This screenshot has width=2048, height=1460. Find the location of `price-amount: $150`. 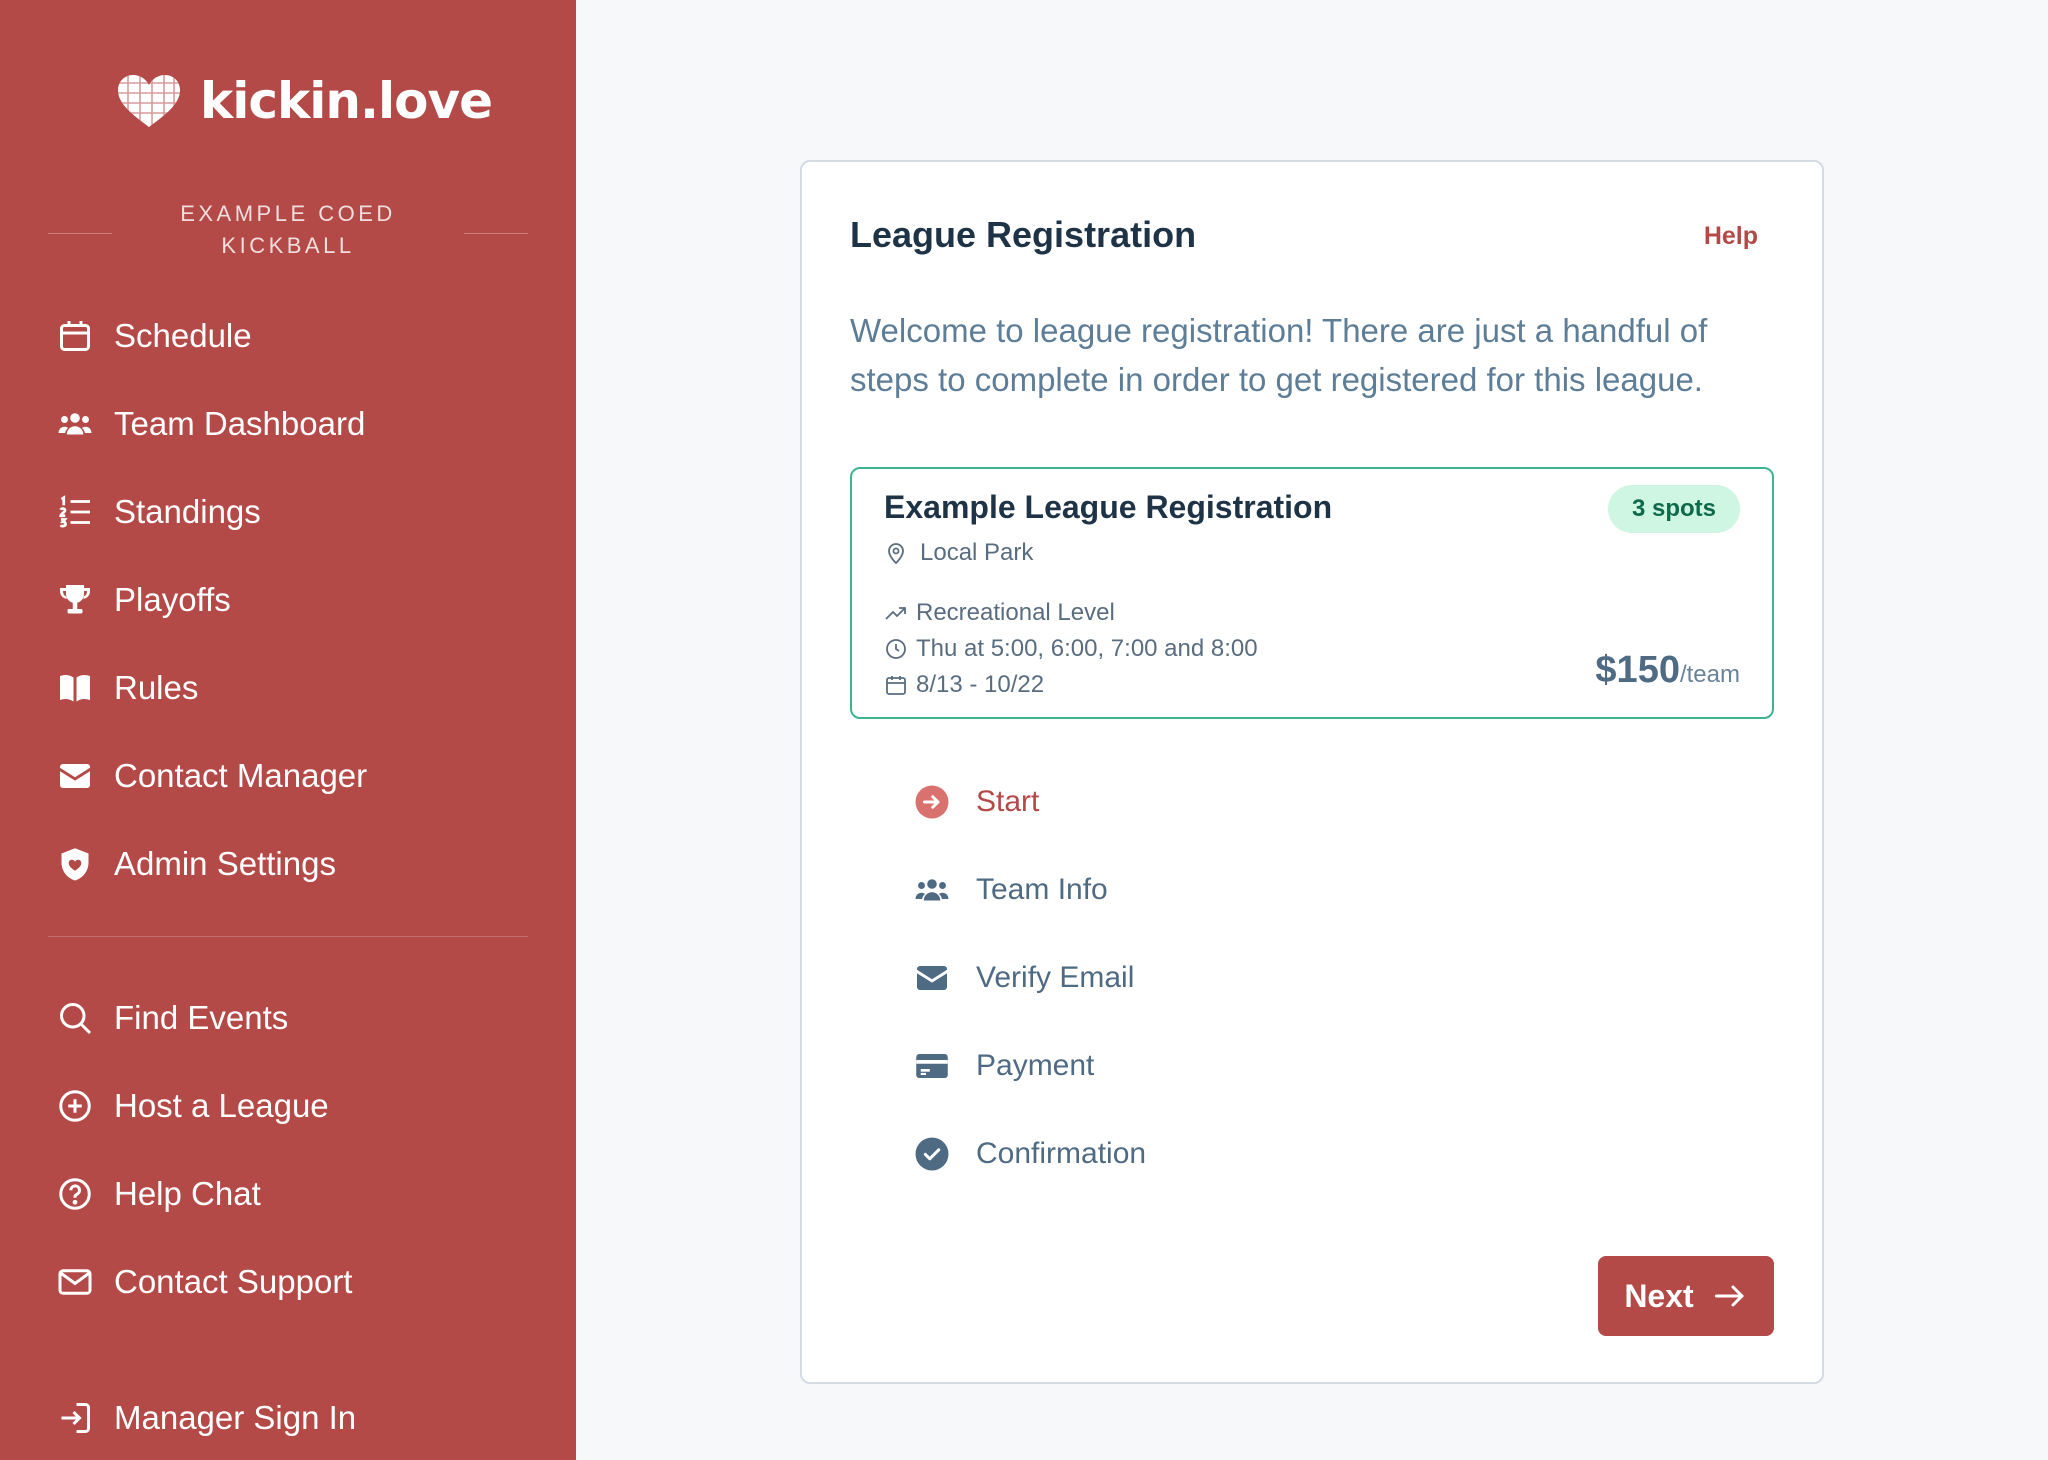

price-amount: $150 is located at coordinates (1637, 670).